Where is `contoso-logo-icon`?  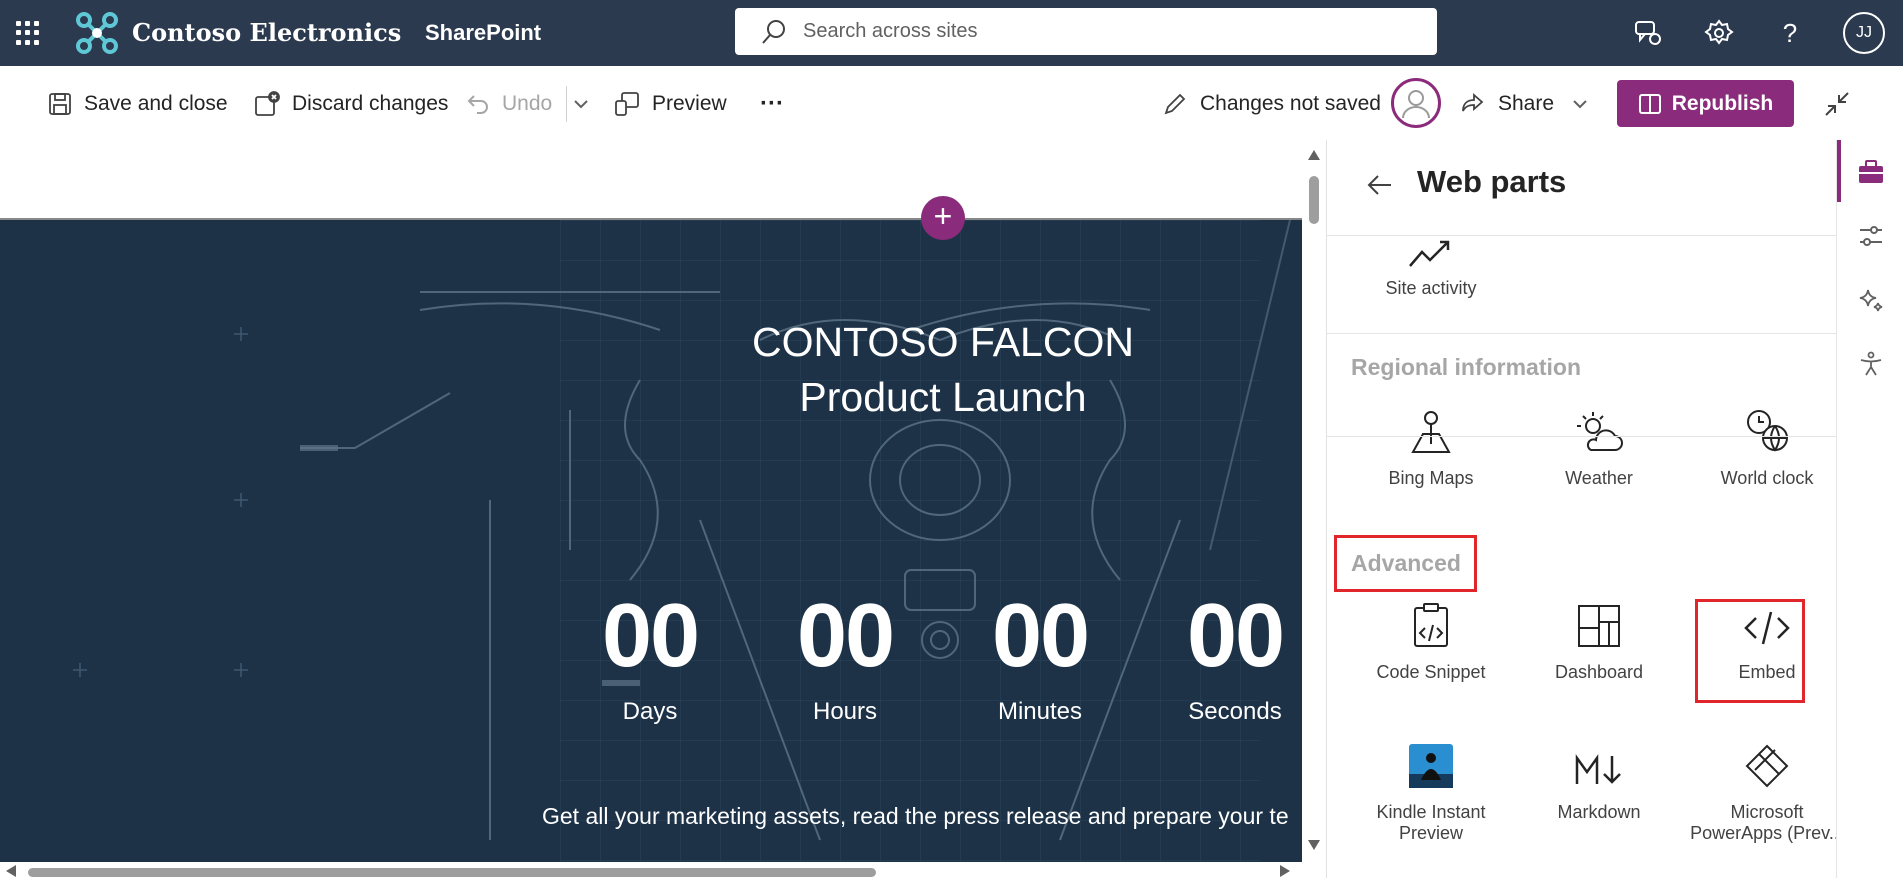 contoso-logo-icon is located at coordinates (97, 33).